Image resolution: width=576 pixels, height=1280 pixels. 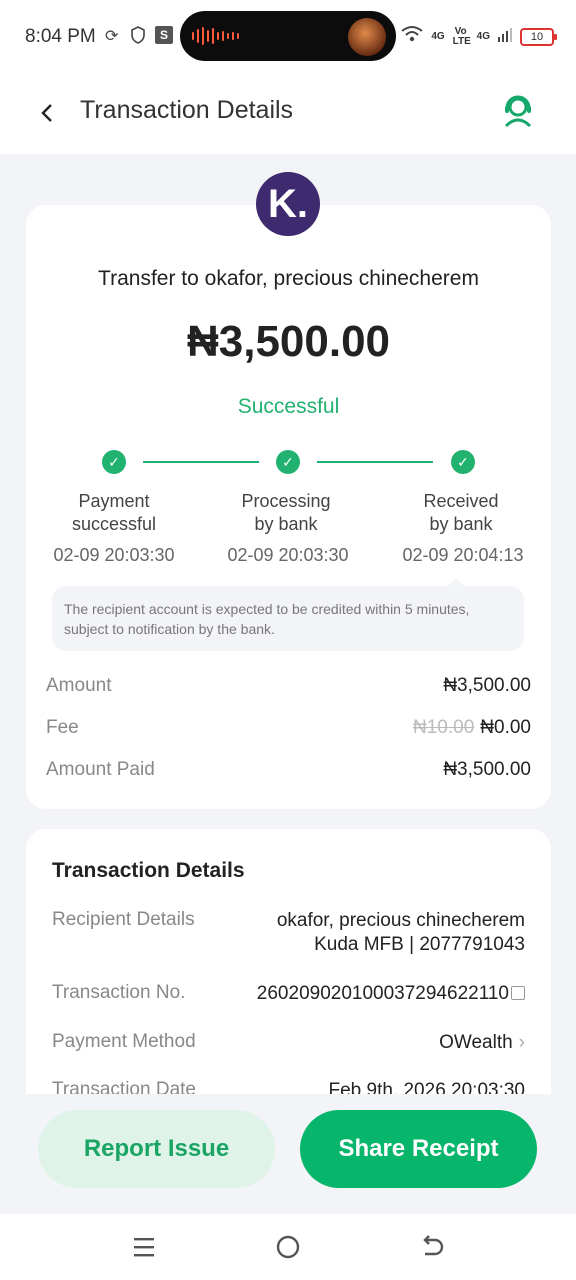 What do you see at coordinates (521, 1042) in the screenshot?
I see `chevron-right-icon: ›` at bounding box center [521, 1042].